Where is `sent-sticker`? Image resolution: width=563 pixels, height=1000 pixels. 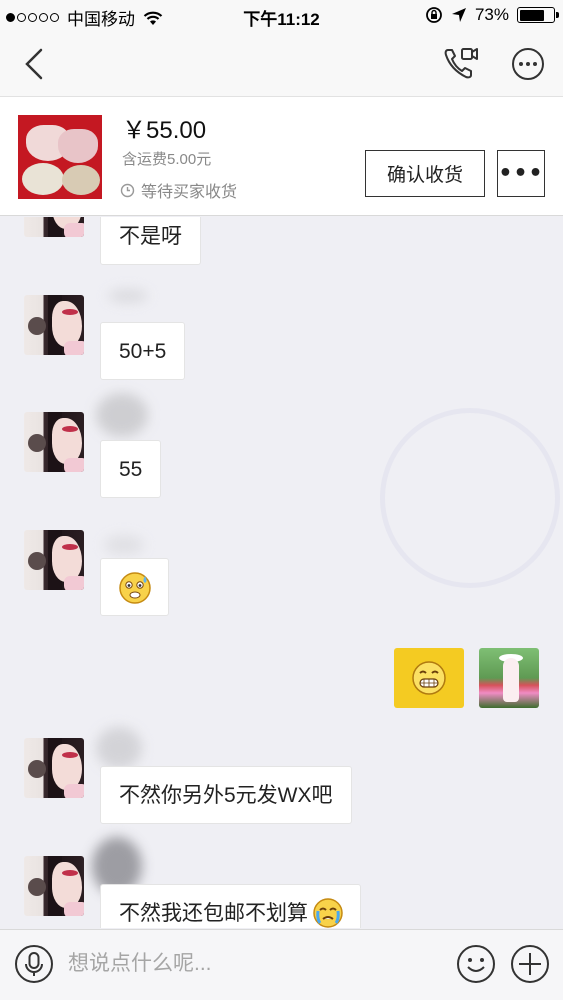
sent-sticker is located at coordinates (429, 678).